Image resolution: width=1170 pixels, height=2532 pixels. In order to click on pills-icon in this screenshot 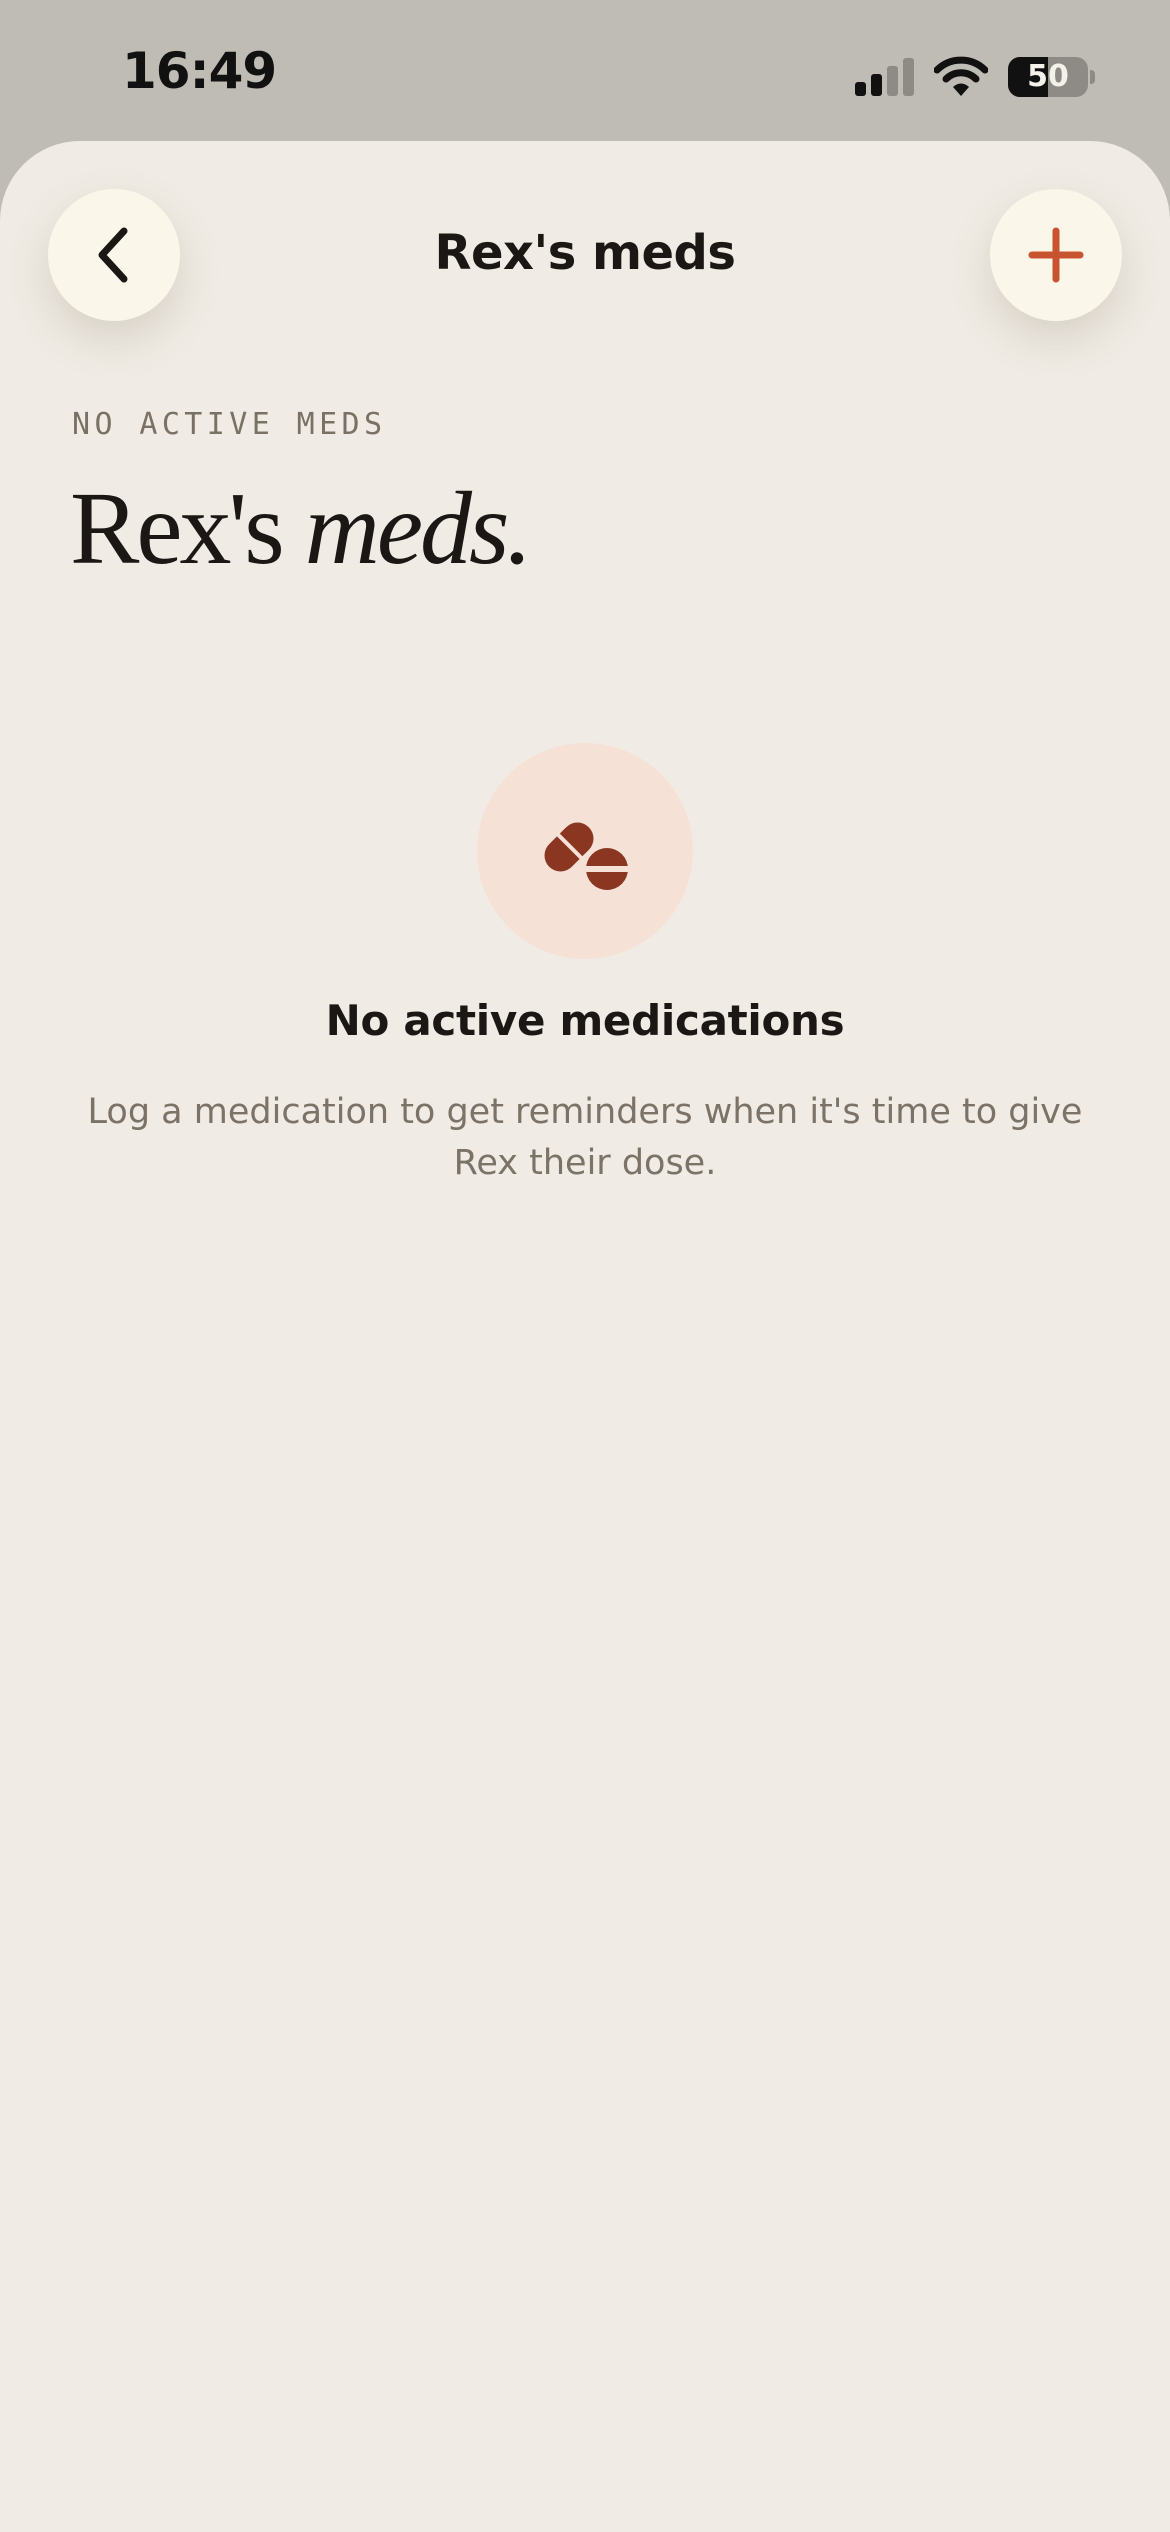, I will do `click(587, 856)`.